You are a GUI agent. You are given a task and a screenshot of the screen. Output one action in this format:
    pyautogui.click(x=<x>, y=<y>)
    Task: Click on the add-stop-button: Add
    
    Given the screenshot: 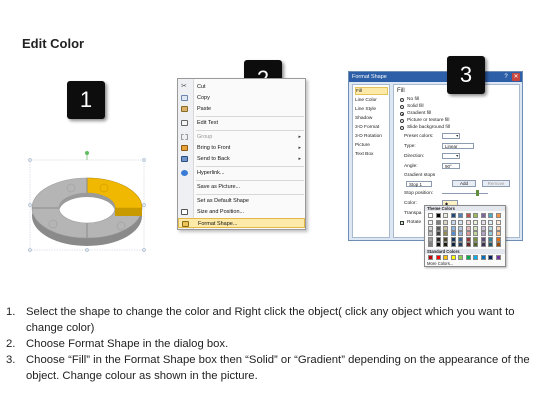 What is the action you would take?
    pyautogui.click(x=464, y=183)
    